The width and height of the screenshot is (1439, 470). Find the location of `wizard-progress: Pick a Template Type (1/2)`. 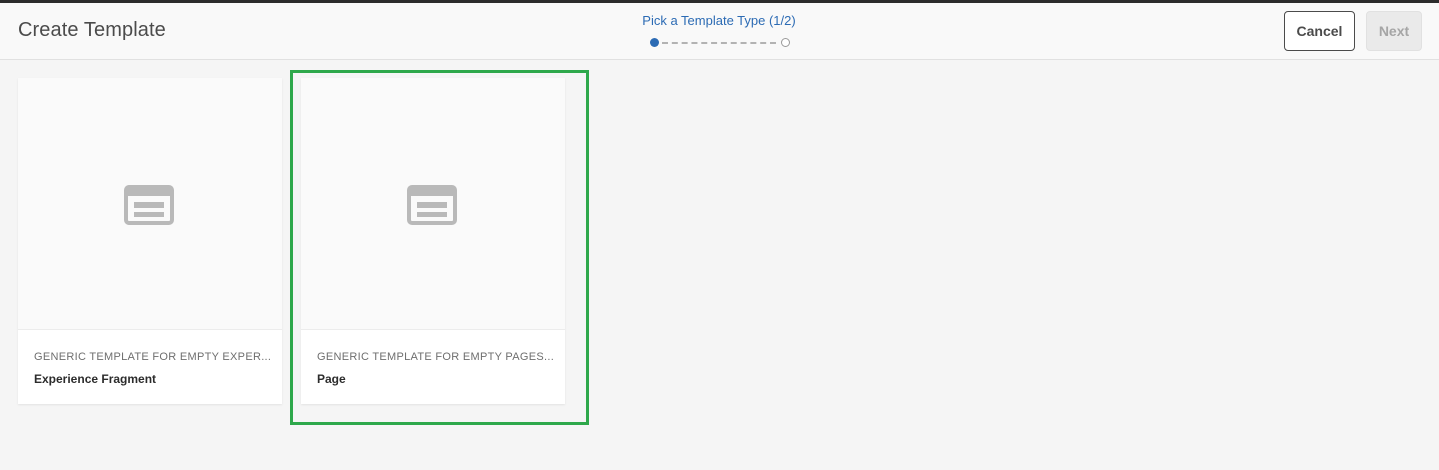

wizard-progress: Pick a Template Type (1/2) is located at coordinates (719, 32).